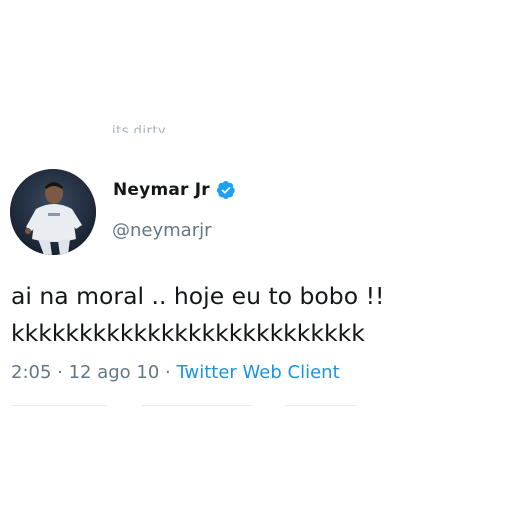 The width and height of the screenshot is (512, 512). What do you see at coordinates (114, 372) in the screenshot?
I see `tweet-date: 12 ago 10` at bounding box center [114, 372].